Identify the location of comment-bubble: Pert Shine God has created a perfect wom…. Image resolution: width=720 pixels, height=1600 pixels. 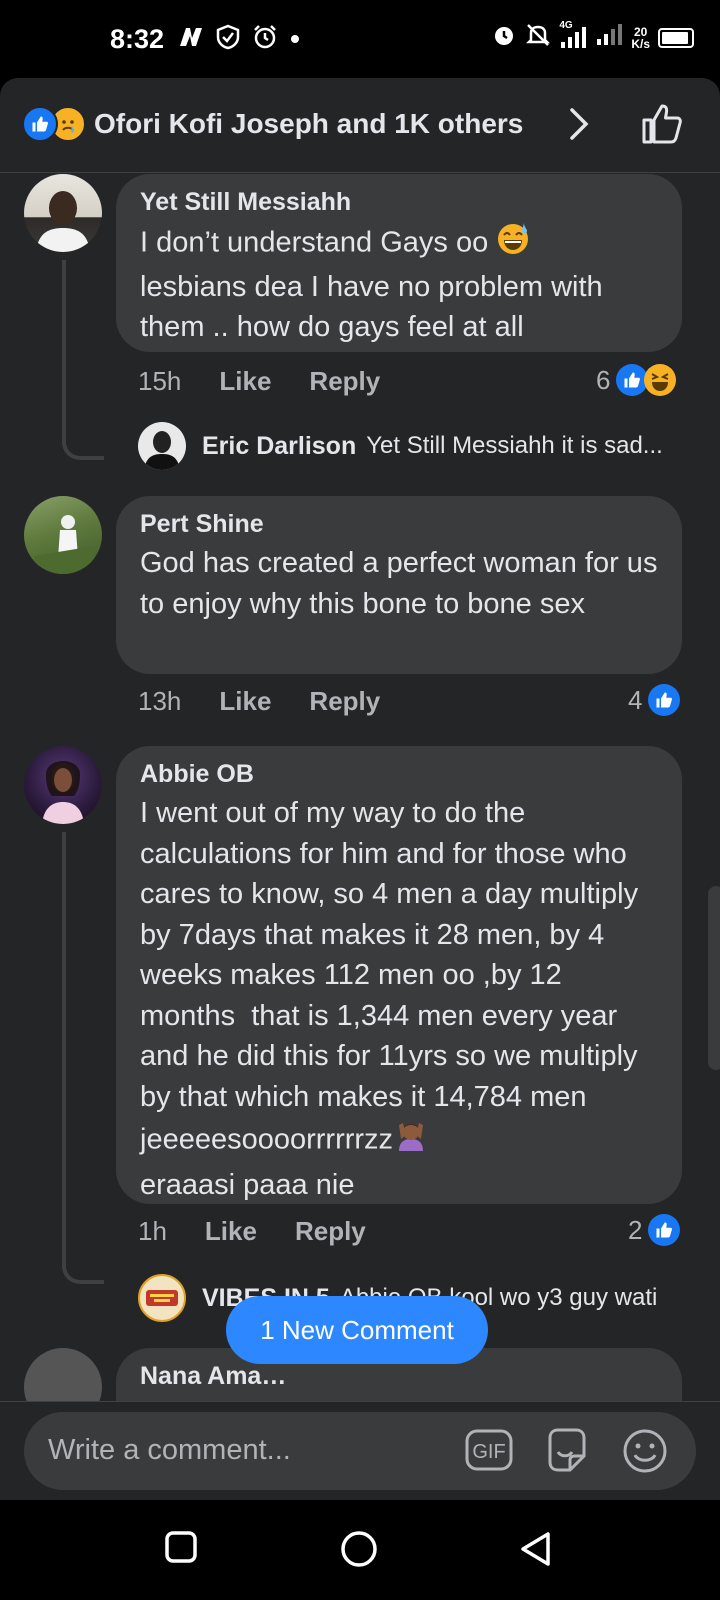
(399, 585).